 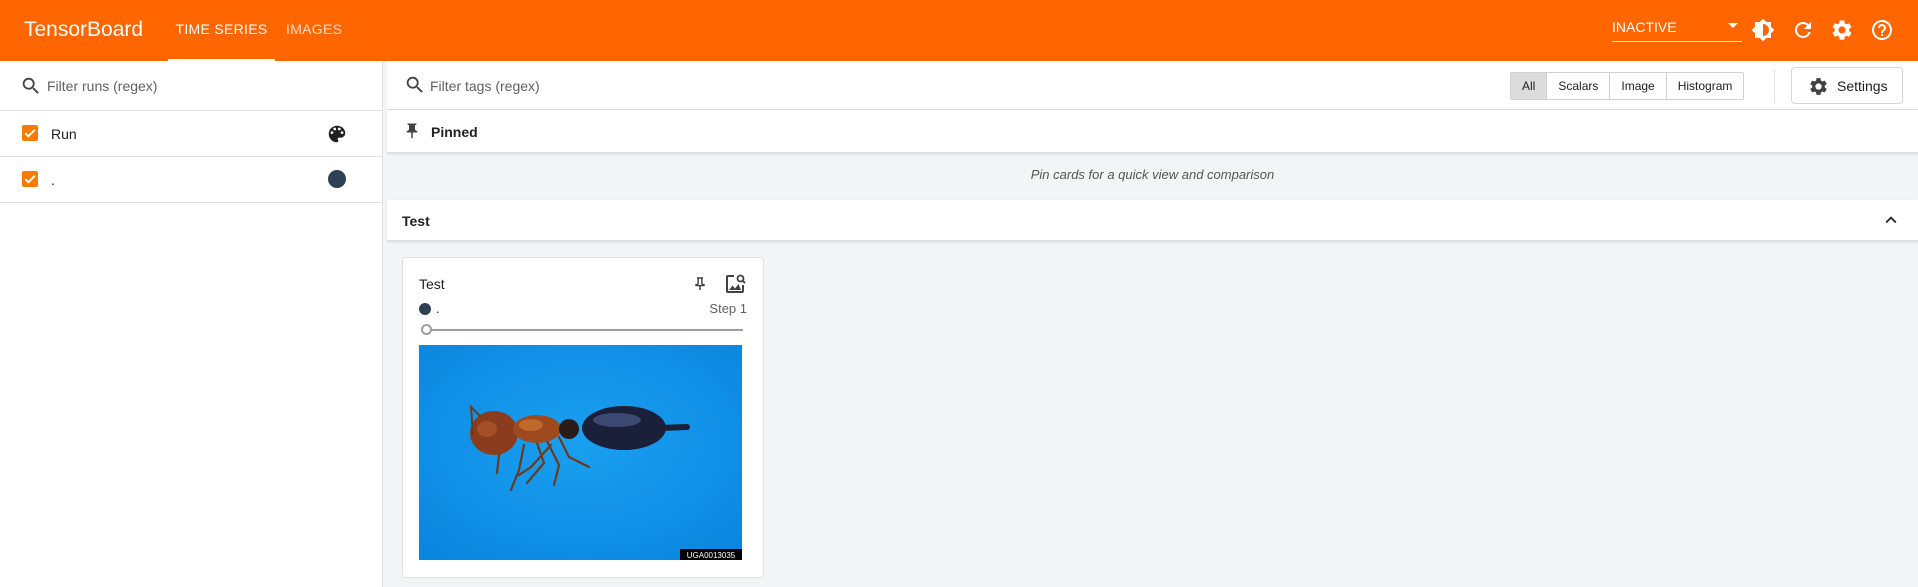 I want to click on dropdown-caret-icon, so click(x=1733, y=25).